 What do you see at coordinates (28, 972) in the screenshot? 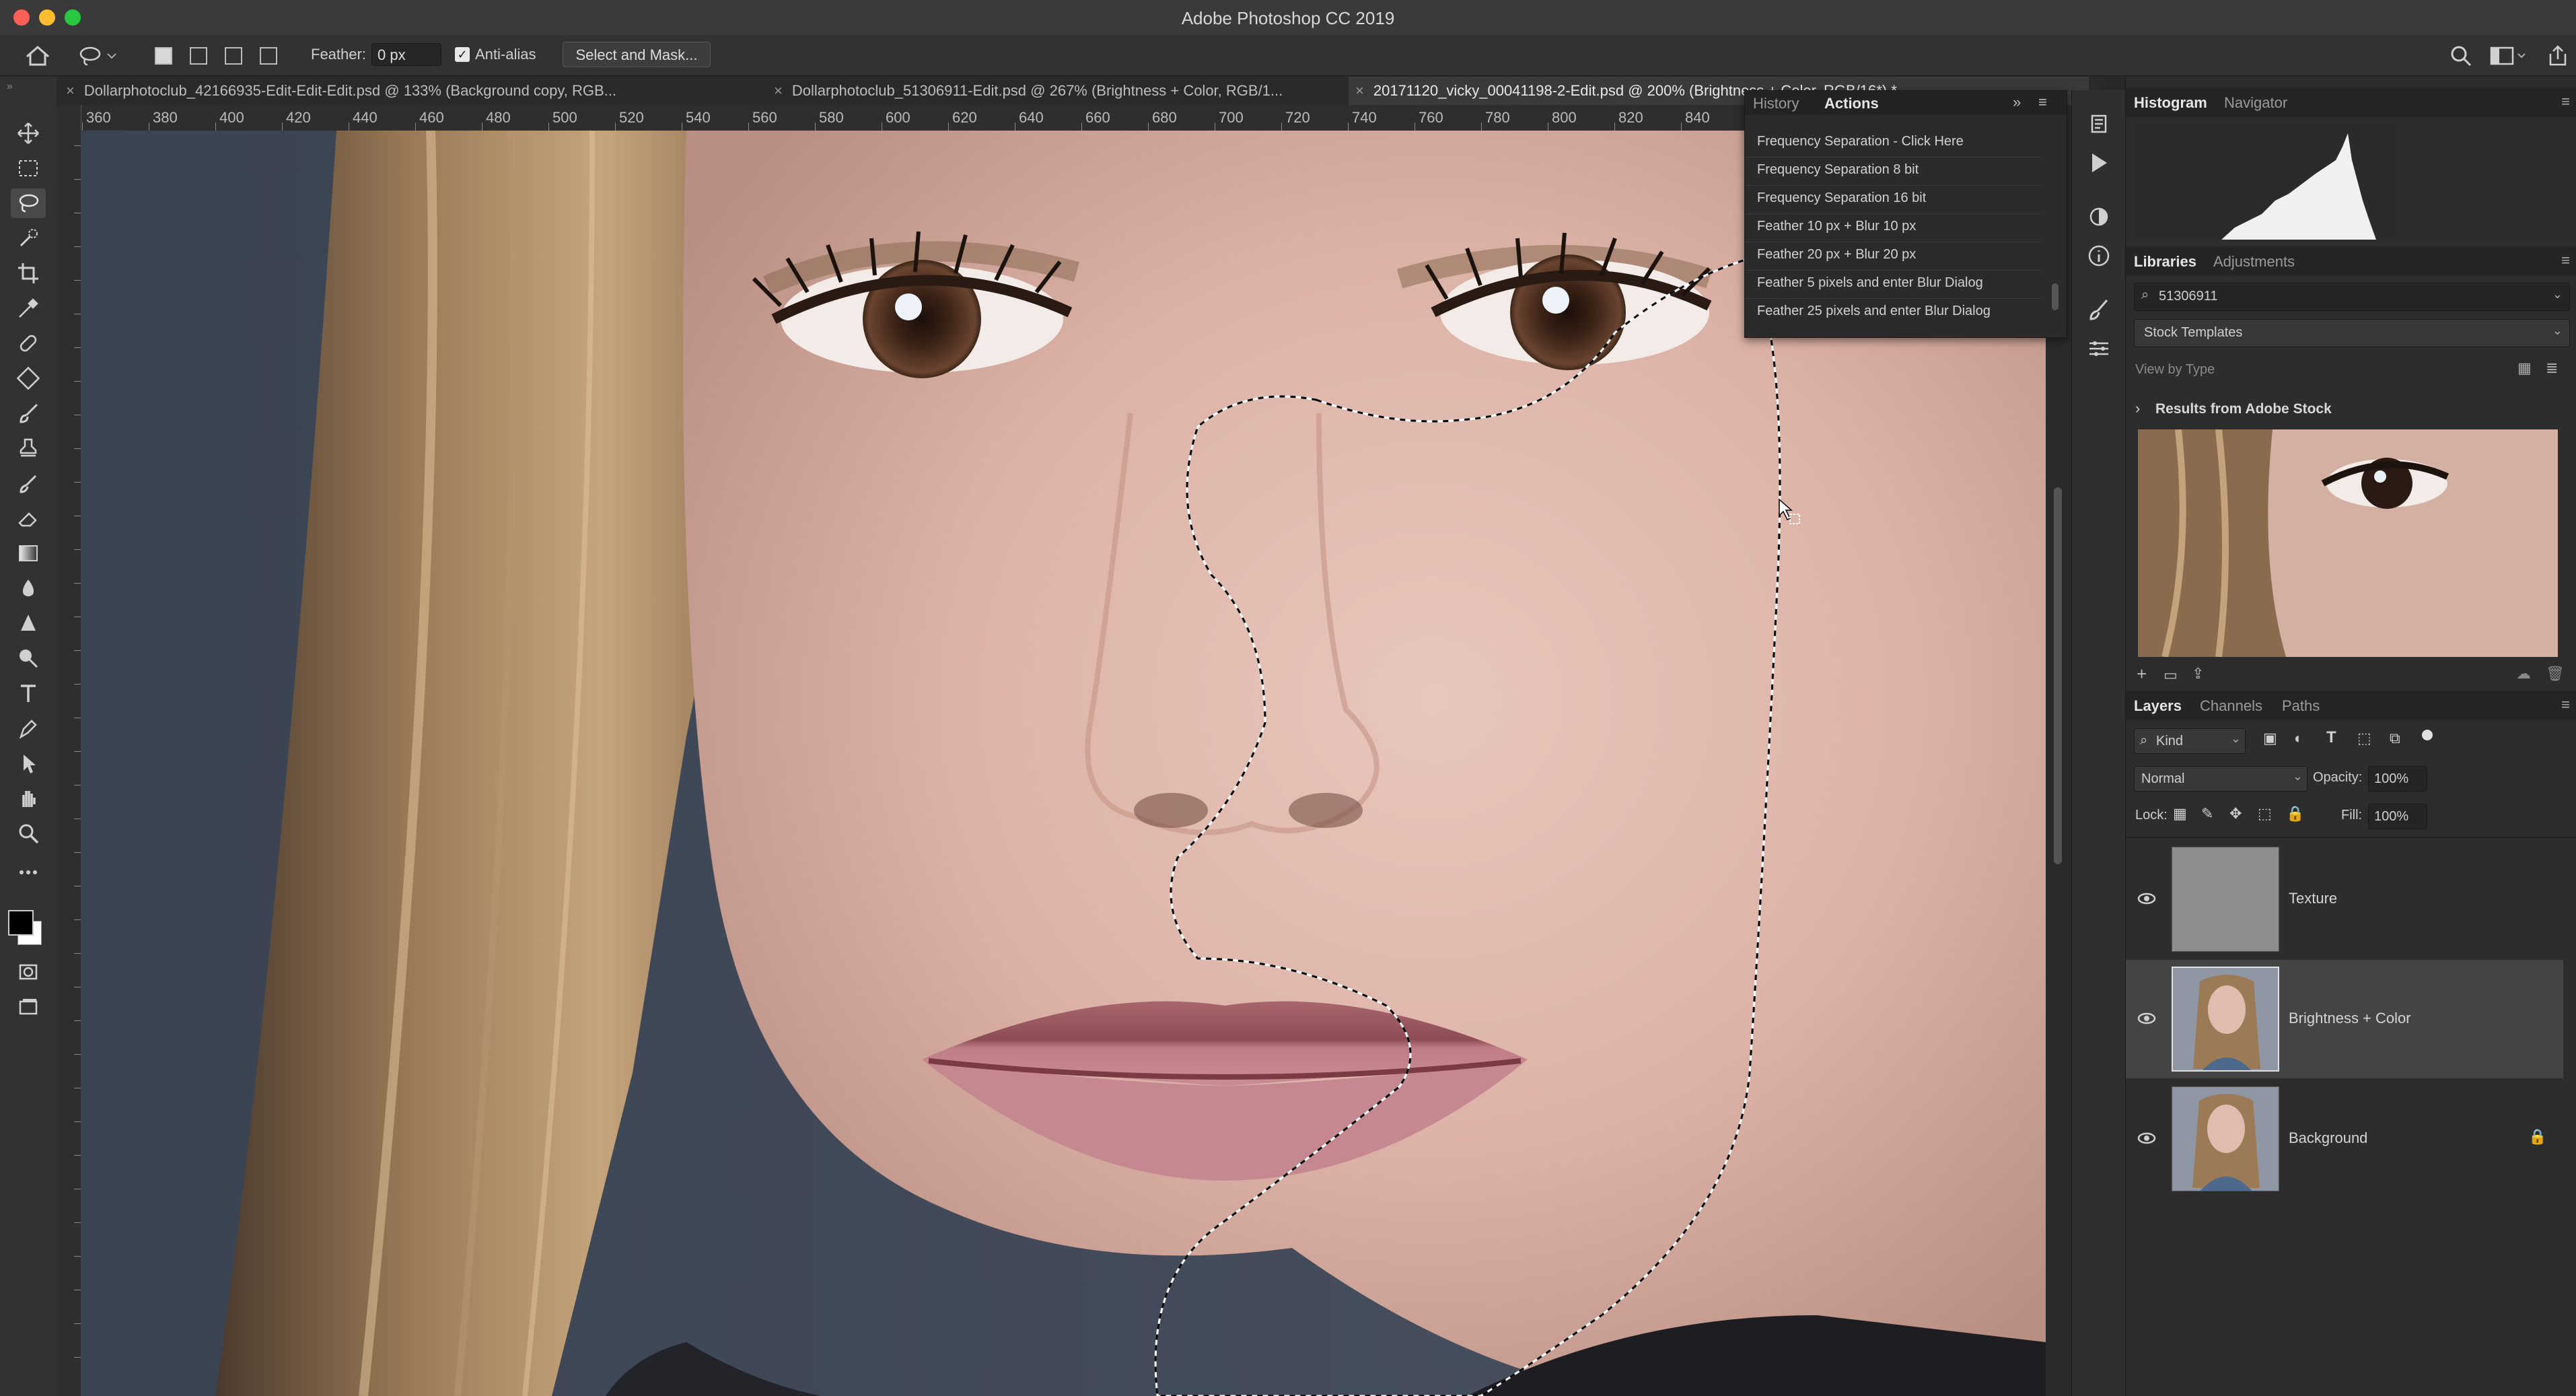
I see `quick-mask-icon` at bounding box center [28, 972].